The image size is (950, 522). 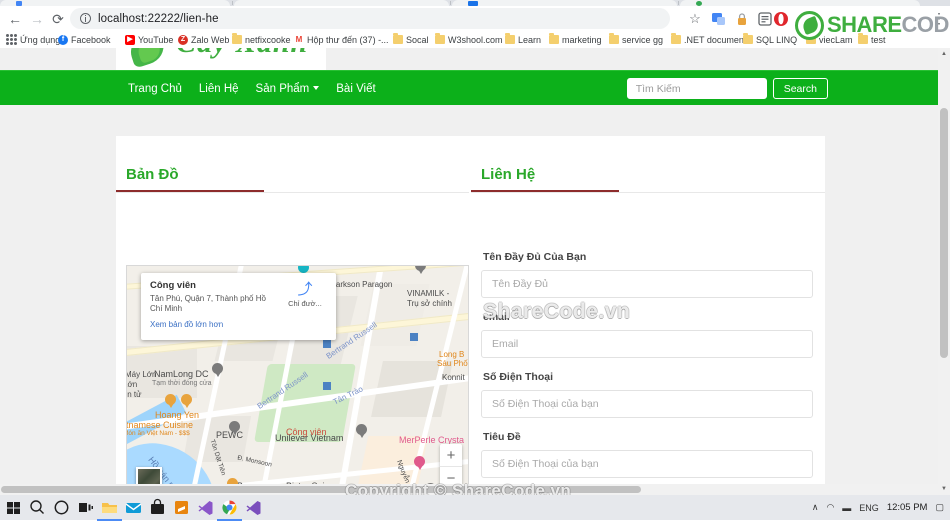 What do you see at coordinates (696, 88) in the screenshot?
I see `search-input` at bounding box center [696, 88].